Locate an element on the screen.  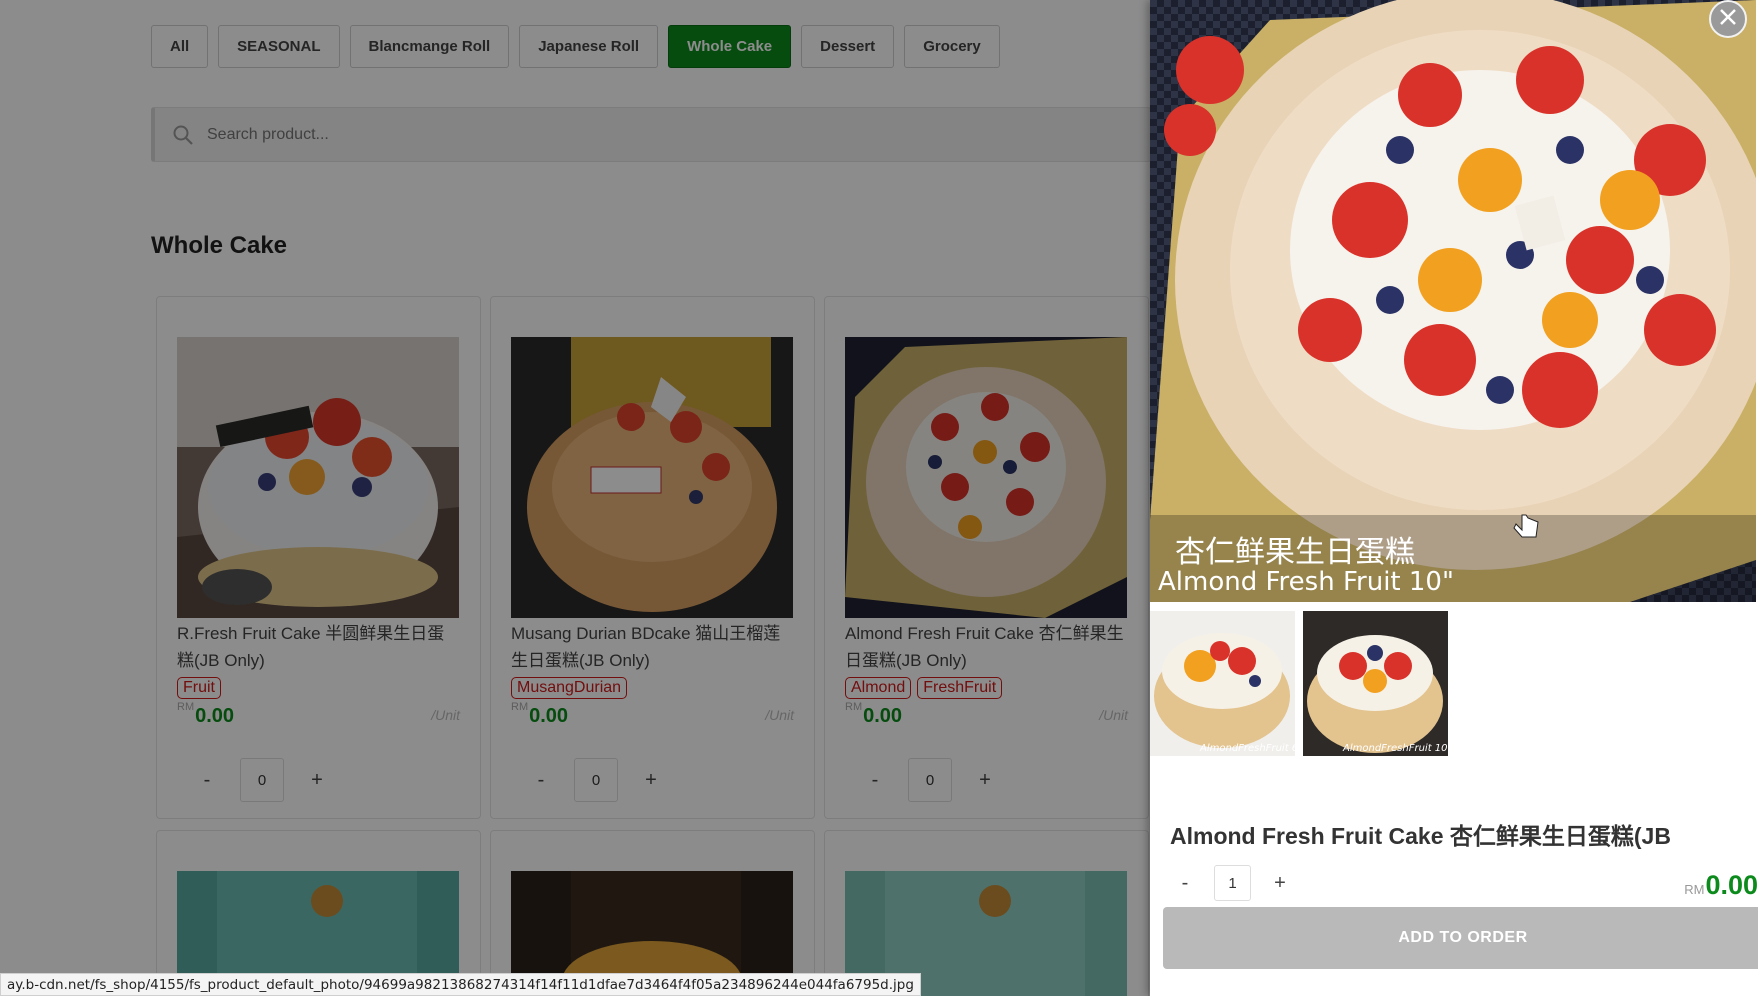
add-to-order-button: ADD TO ORDER is located at coordinates (1460, 938).